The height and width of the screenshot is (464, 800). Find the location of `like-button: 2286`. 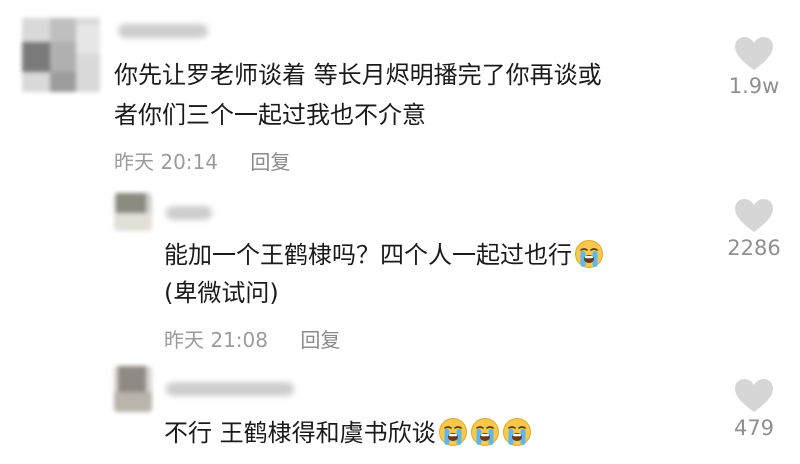

like-button: 2286 is located at coordinates (754, 229).